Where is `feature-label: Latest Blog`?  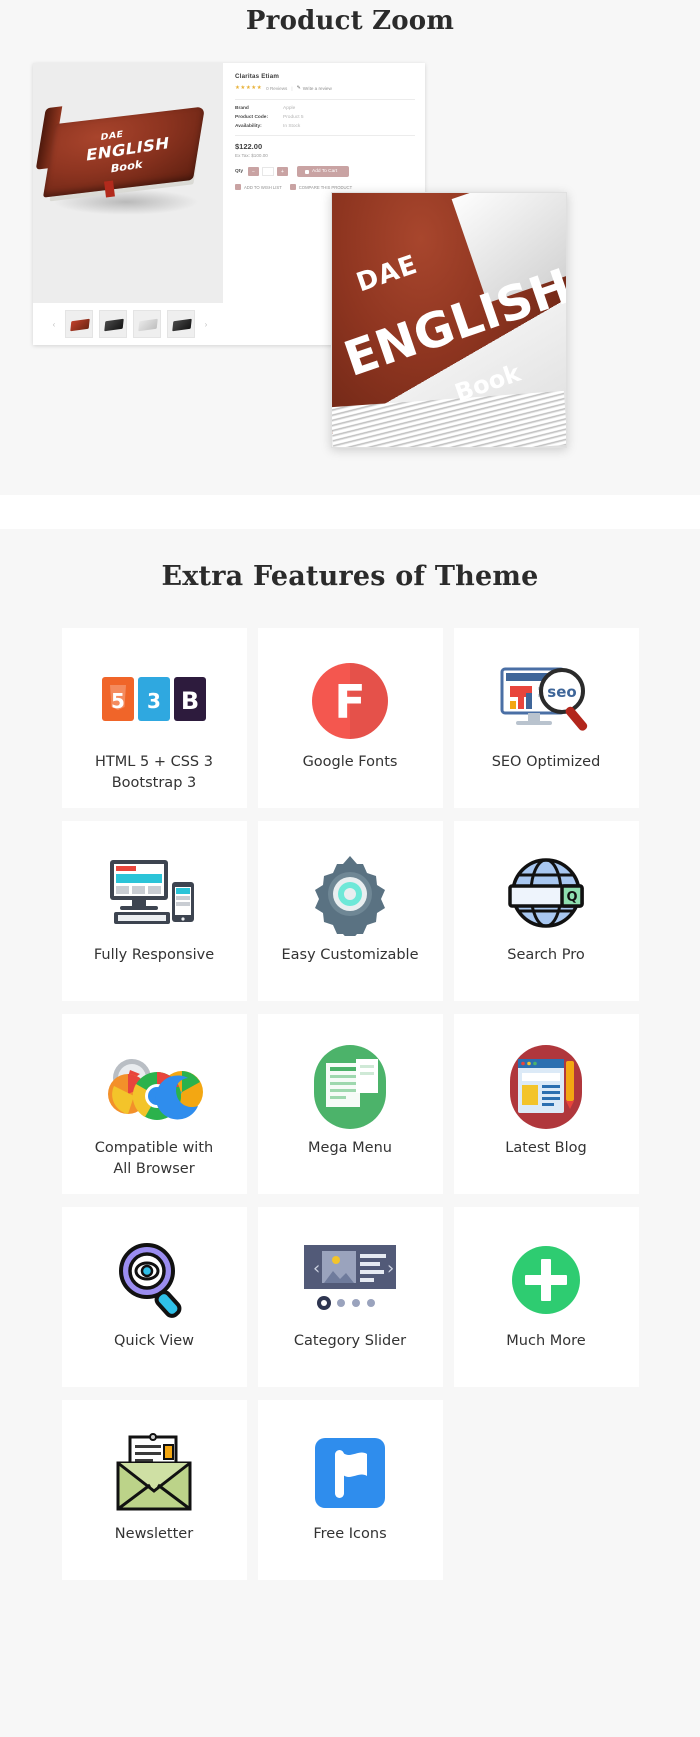 feature-label: Latest Blog is located at coordinates (546, 1148).